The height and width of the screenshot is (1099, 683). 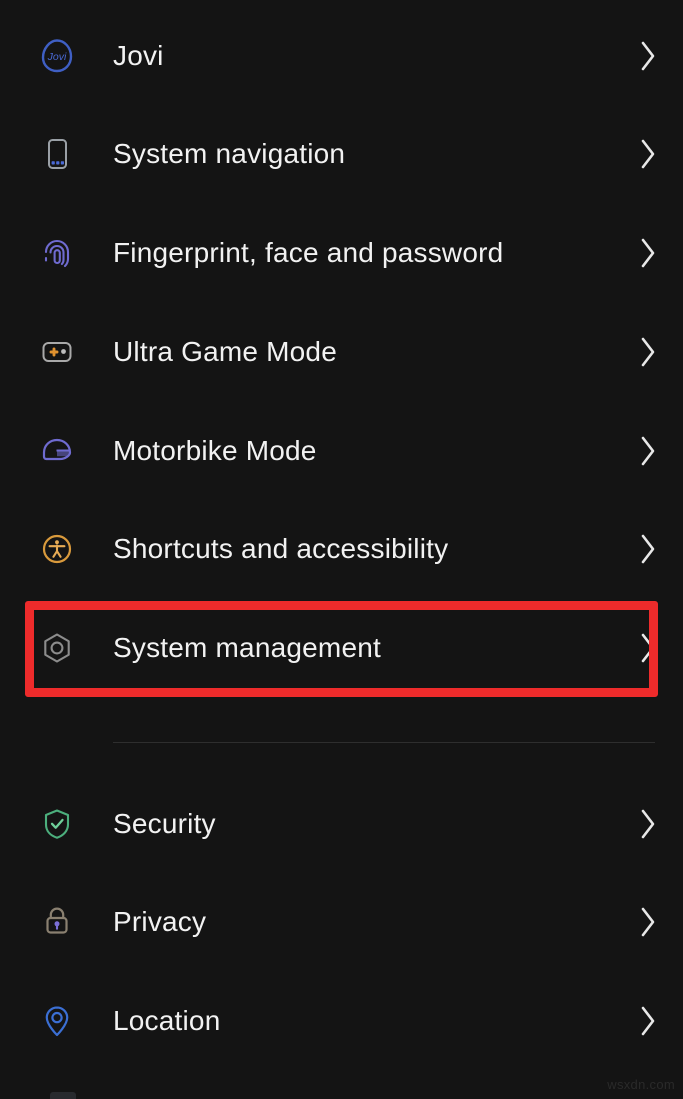 I want to click on phone-nav-icon, so click(x=56, y=154).